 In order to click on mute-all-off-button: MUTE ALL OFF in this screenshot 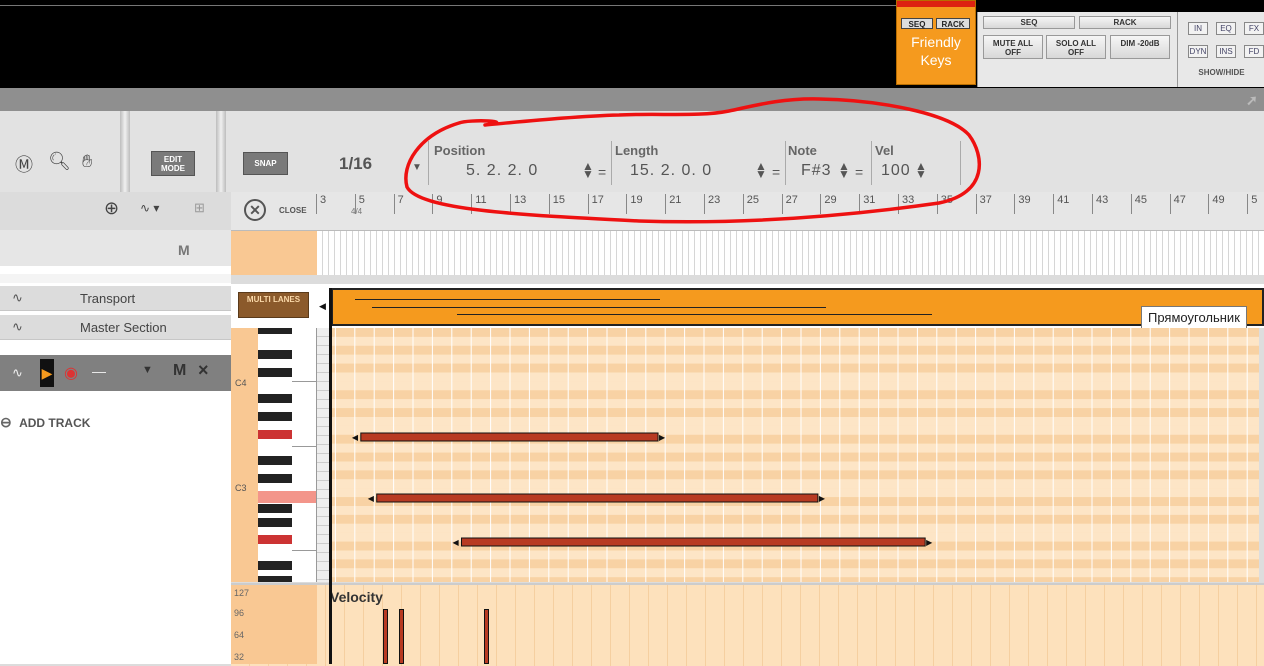, I will do `click(1013, 47)`.